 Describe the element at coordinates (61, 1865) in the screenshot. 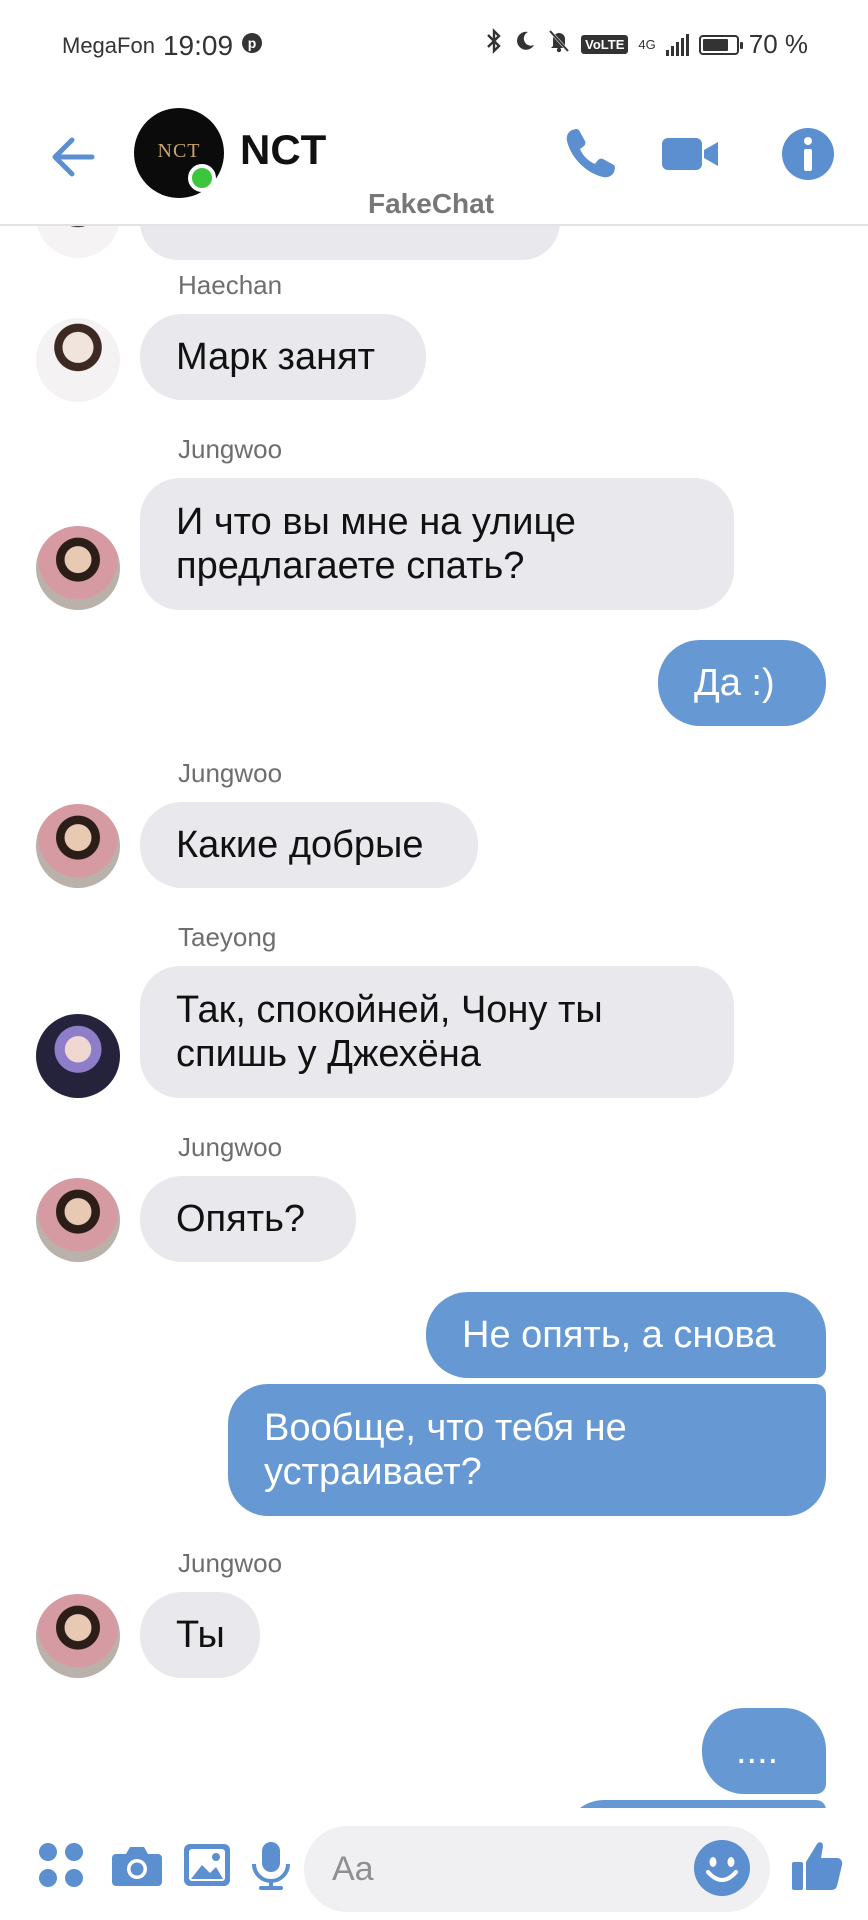

I see `apps-grid-icon` at that location.